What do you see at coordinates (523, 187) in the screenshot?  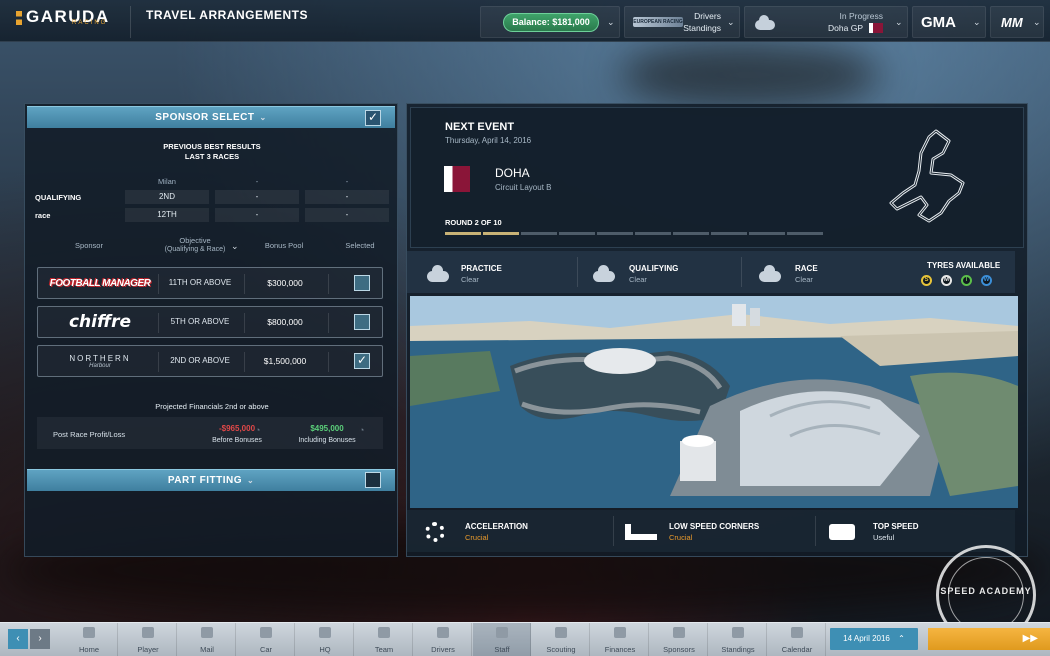 I see `circuit-layout: Circuit Layout B` at bounding box center [523, 187].